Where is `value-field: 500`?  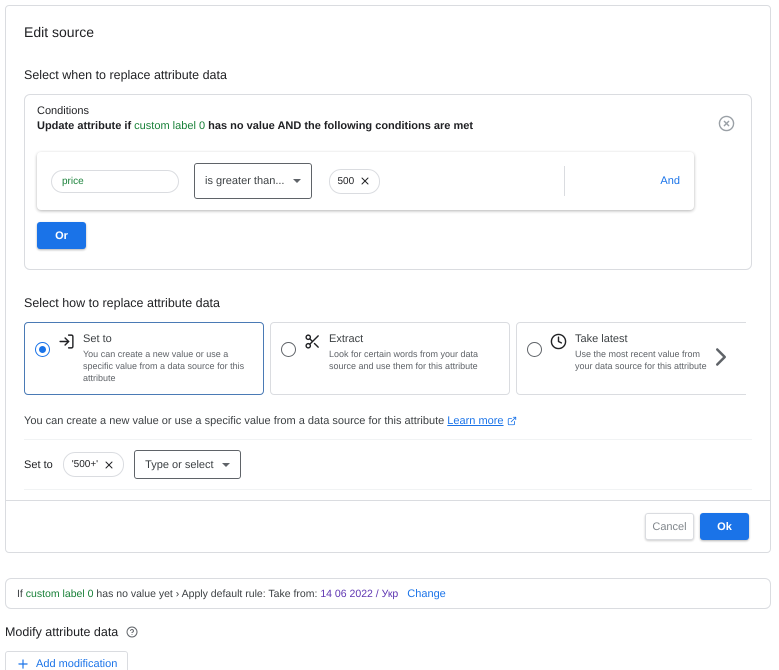
value-field: 500 is located at coordinates (446, 181).